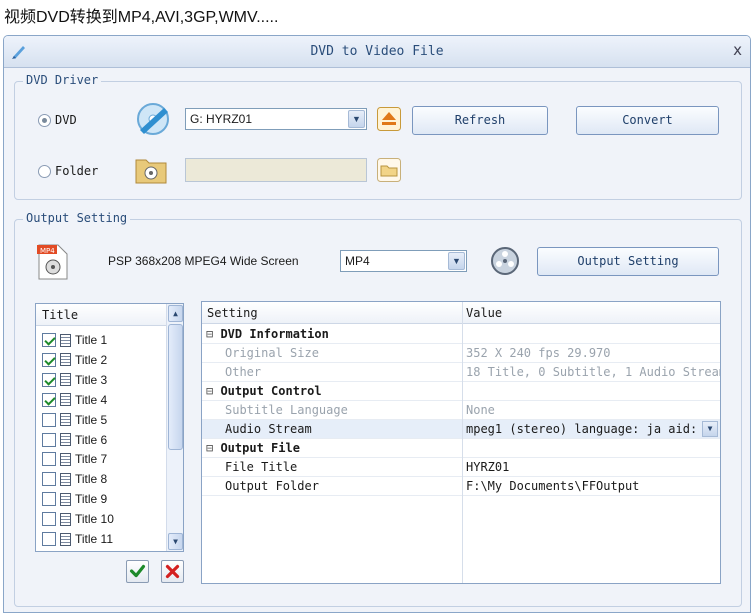 The image size is (753, 616). Describe the element at coordinates (737, 50) in the screenshot. I see `close-button: x` at that location.